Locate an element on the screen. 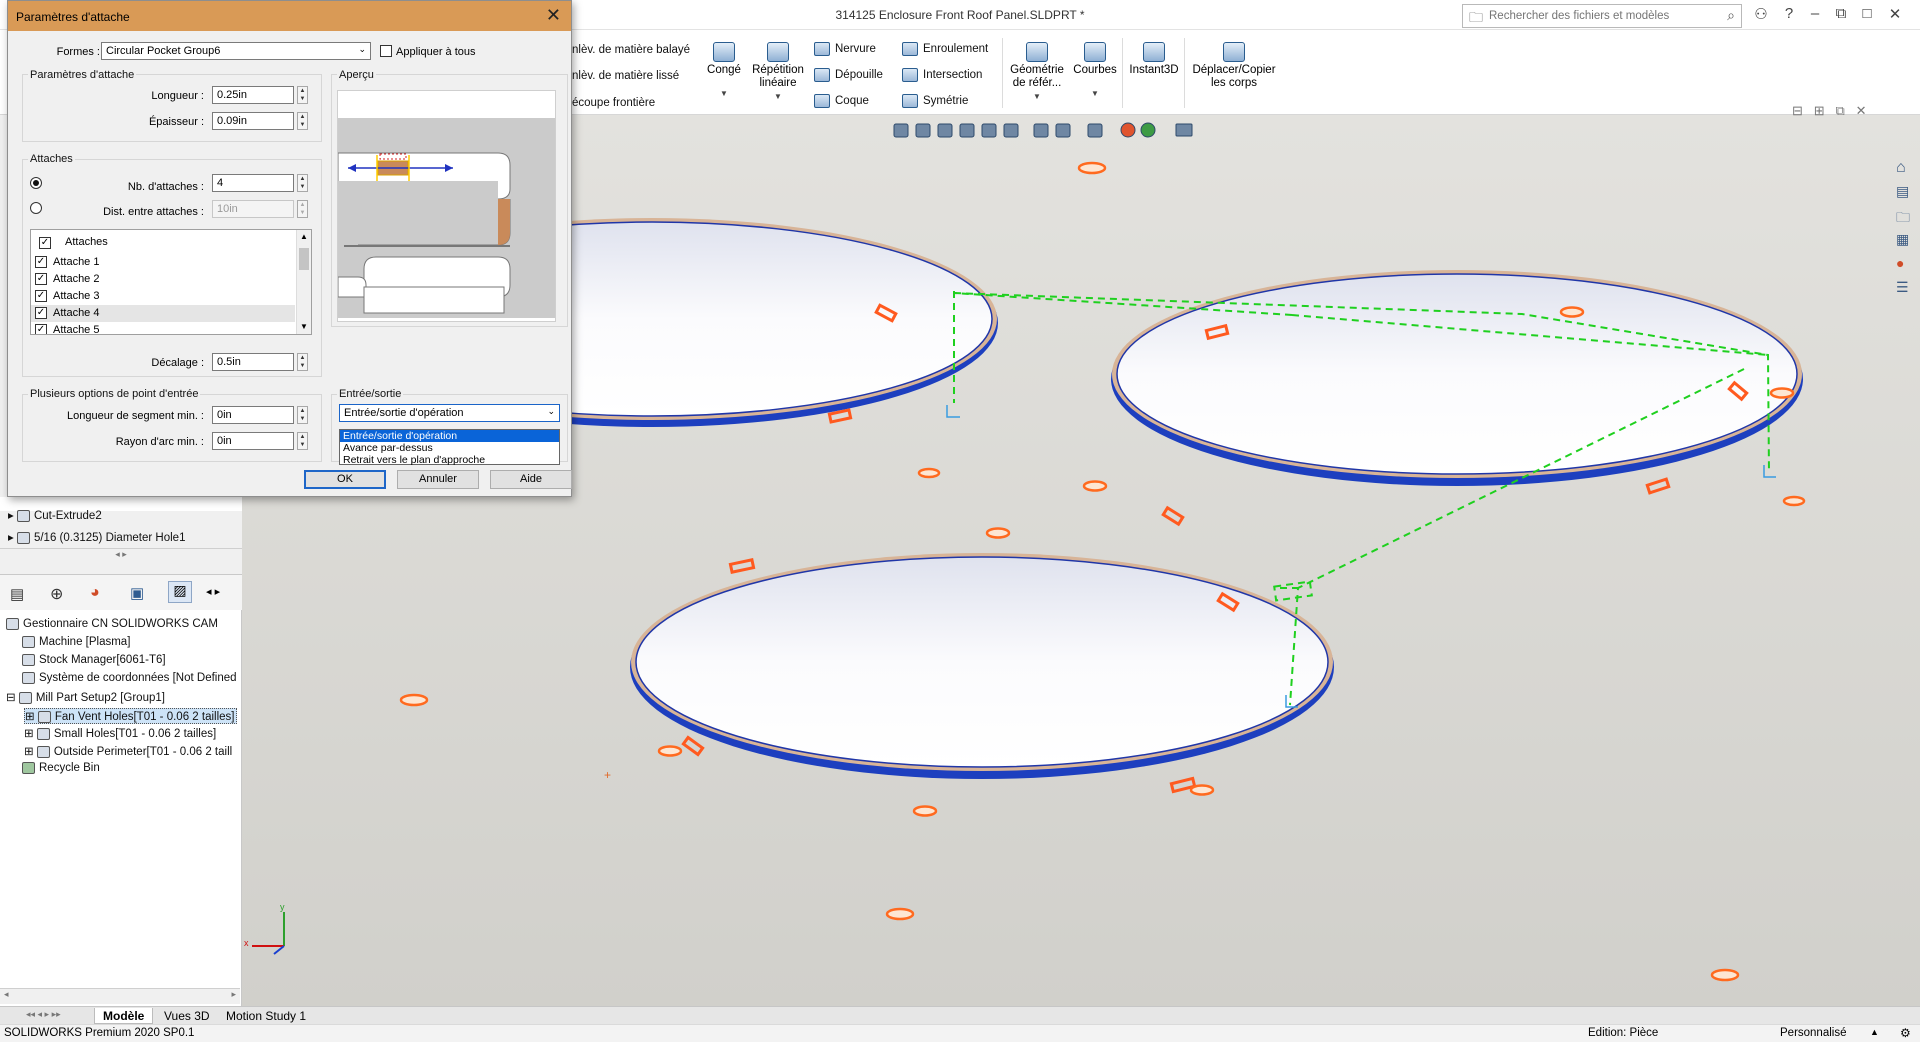 This screenshot has height=1042, width=1920. tree-item-recycle-bin: Recycle Bin is located at coordinates (61, 768).